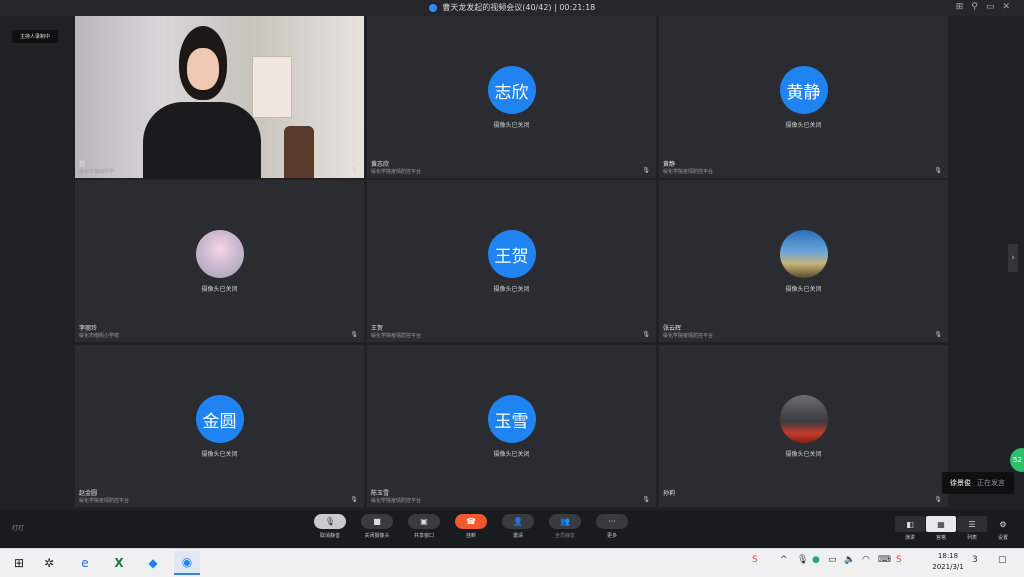 This screenshot has width=1024, height=577. What do you see at coordinates (565, 521) in the screenshot?
I see `mute-all-icon: 👥` at bounding box center [565, 521].